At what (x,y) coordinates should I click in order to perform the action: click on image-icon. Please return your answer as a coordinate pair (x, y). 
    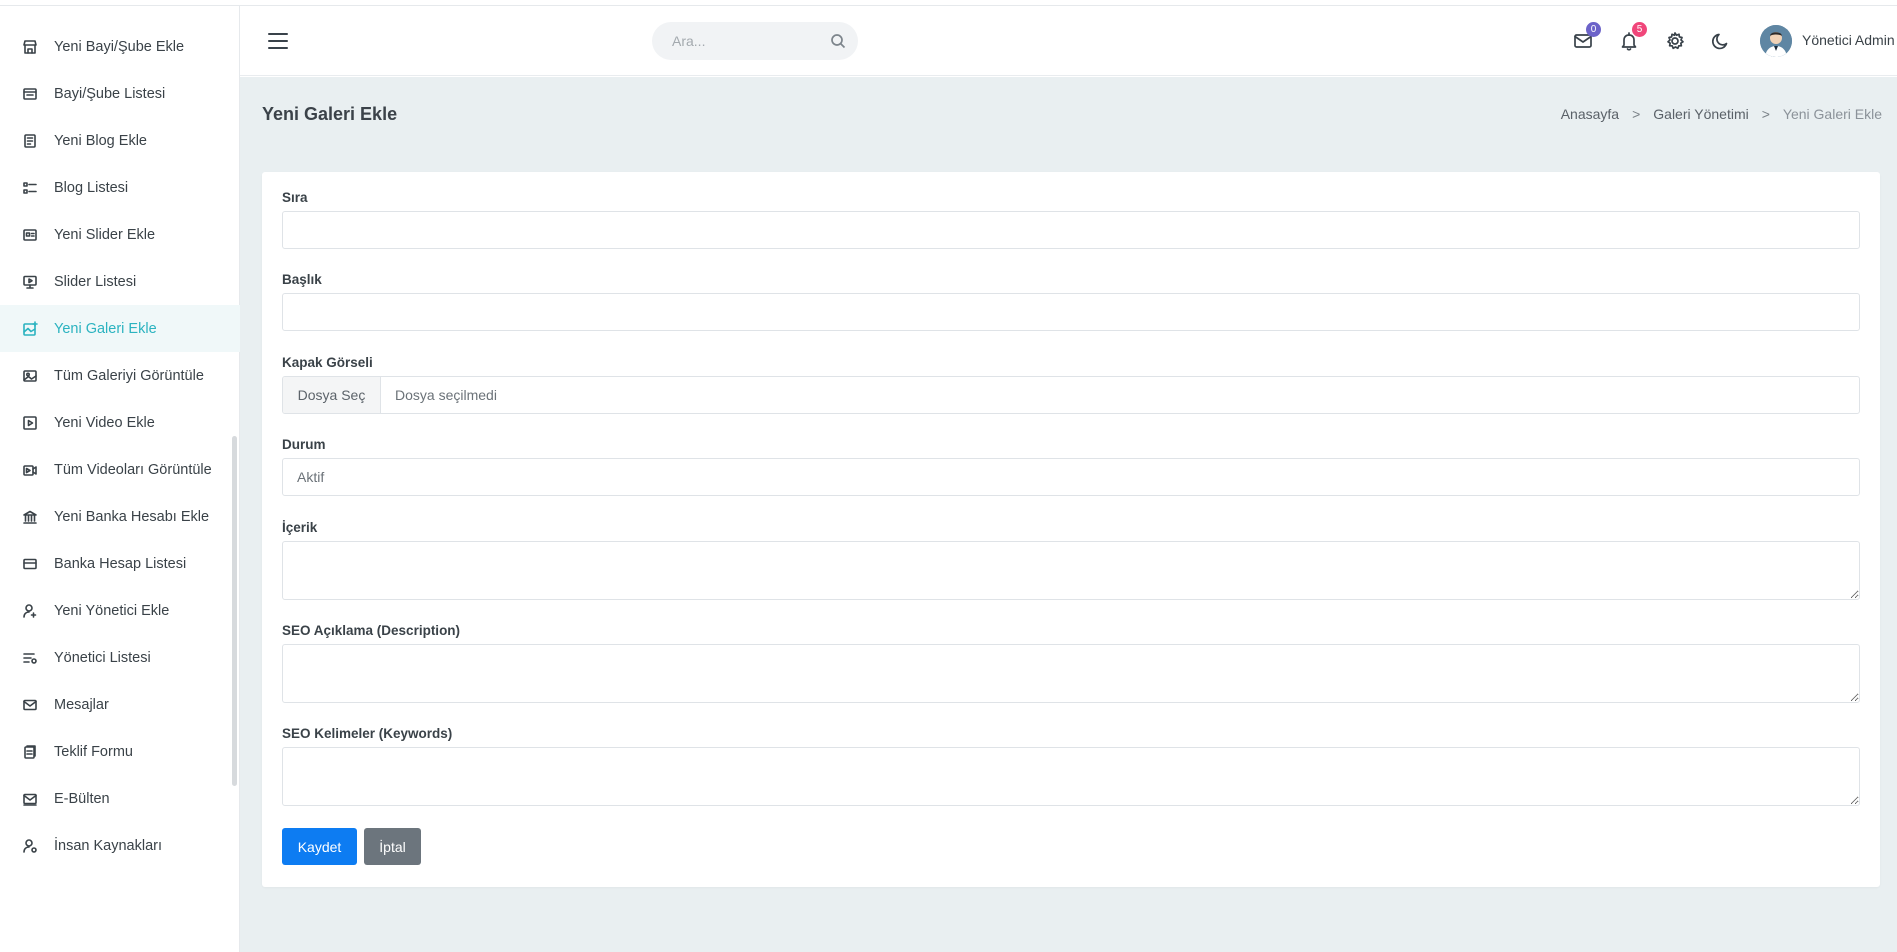
    Looking at the image, I should click on (30, 376).